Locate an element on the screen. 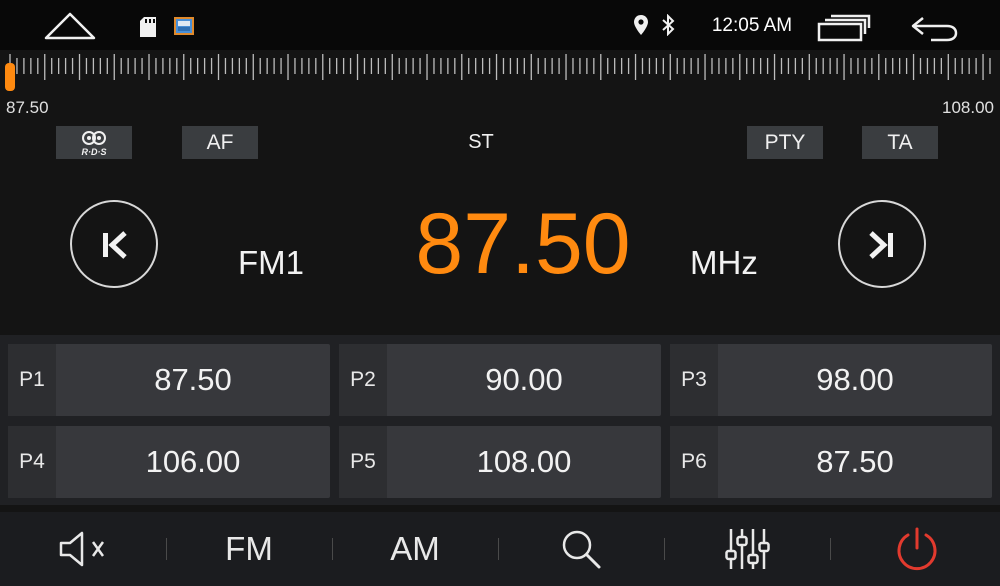 The height and width of the screenshot is (586, 1000). home-icon is located at coordinates (70, 25).